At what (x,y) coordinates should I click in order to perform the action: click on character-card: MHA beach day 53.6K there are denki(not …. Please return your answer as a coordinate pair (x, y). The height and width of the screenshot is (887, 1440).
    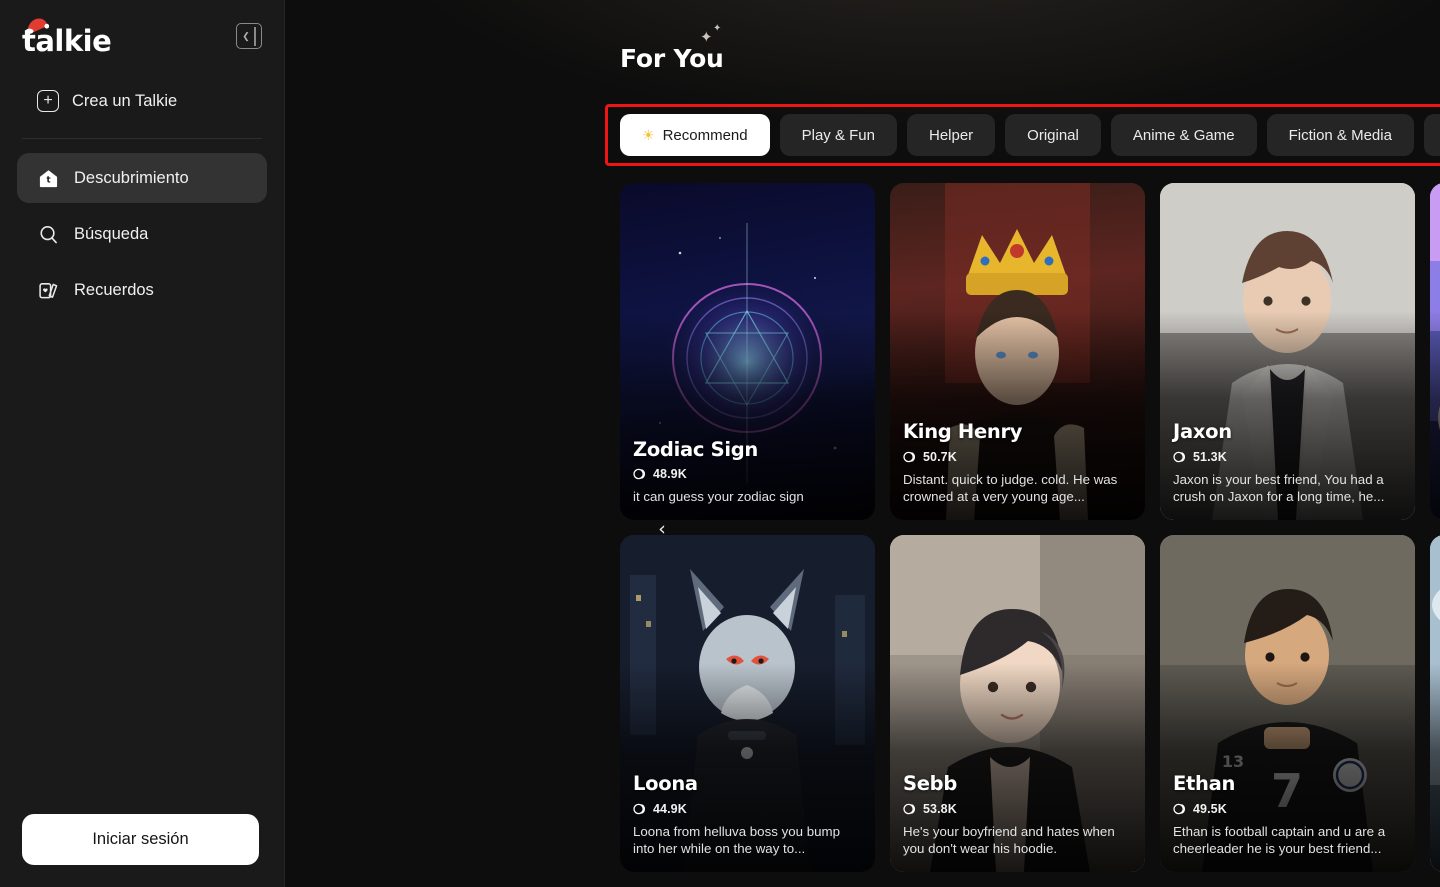
    Looking at the image, I should click on (1435, 703).